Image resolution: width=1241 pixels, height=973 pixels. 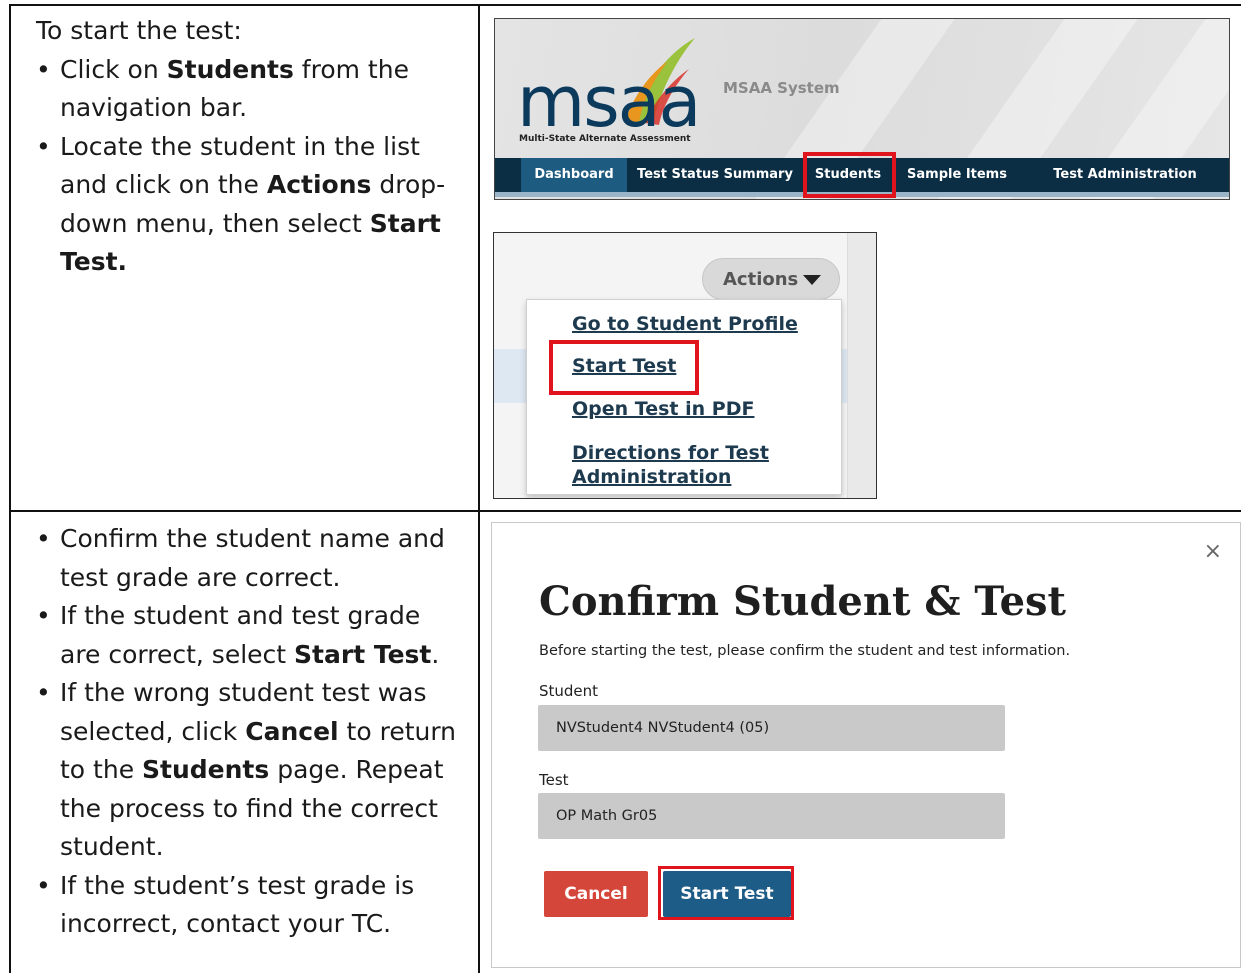 I want to click on nav-dashboard: Dashboard, so click(x=574, y=175).